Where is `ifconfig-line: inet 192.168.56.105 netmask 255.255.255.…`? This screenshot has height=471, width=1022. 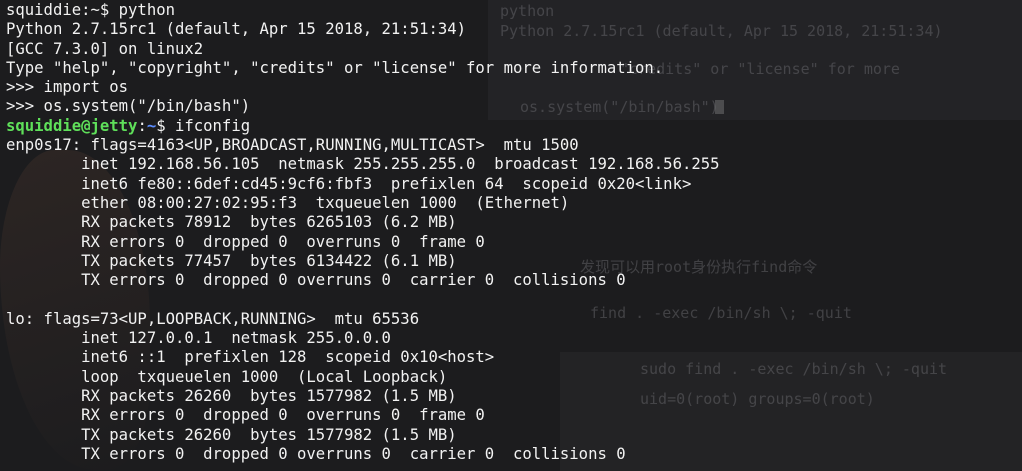 ifconfig-line: inet 192.168.56.105 netmask 255.255.255.… is located at coordinates (363, 164).